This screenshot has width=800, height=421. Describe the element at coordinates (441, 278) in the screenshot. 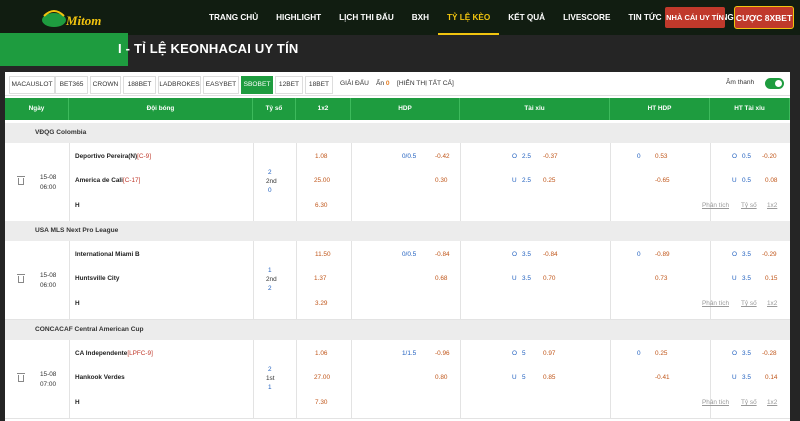

I see `hdp-away: 0.68` at that location.